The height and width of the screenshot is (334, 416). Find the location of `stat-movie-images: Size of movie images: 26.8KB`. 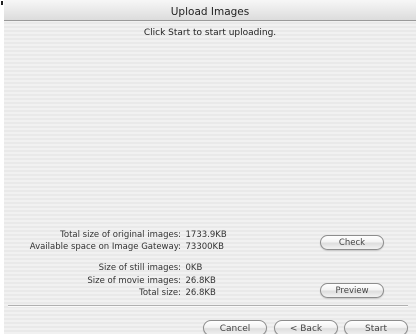

stat-movie-images: Size of movie images: 26.8KB is located at coordinates (154, 281).